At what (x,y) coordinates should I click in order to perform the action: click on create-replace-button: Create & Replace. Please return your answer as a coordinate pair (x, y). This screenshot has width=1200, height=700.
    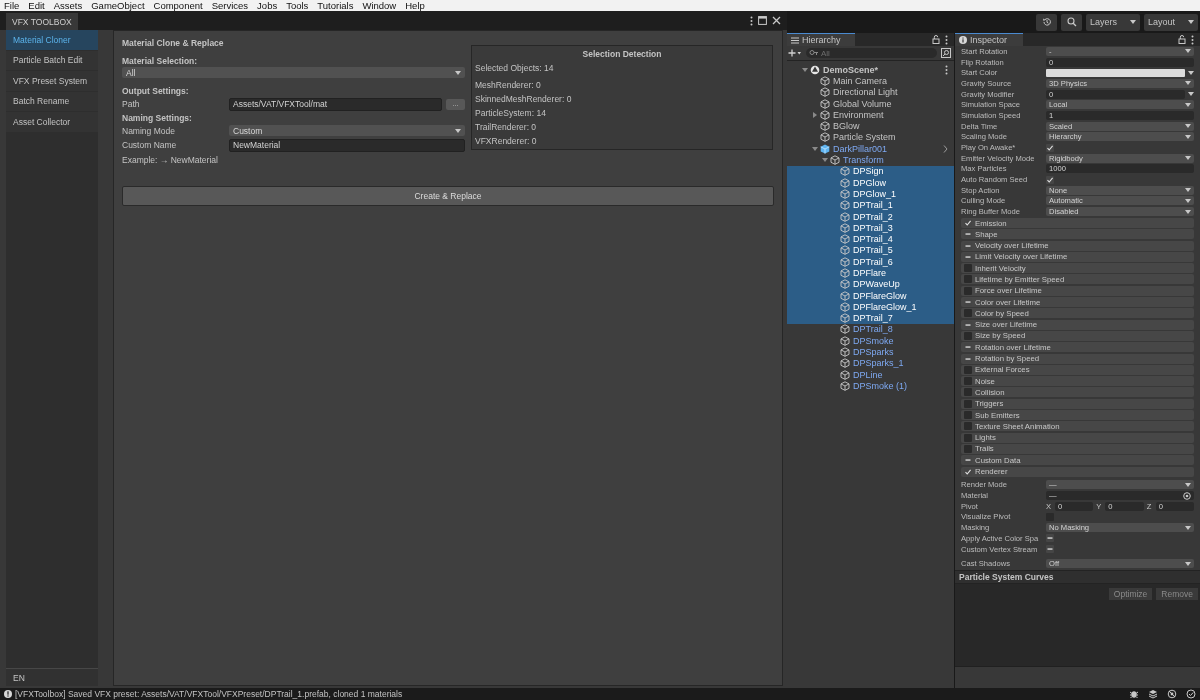
    Looking at the image, I should click on (448, 196).